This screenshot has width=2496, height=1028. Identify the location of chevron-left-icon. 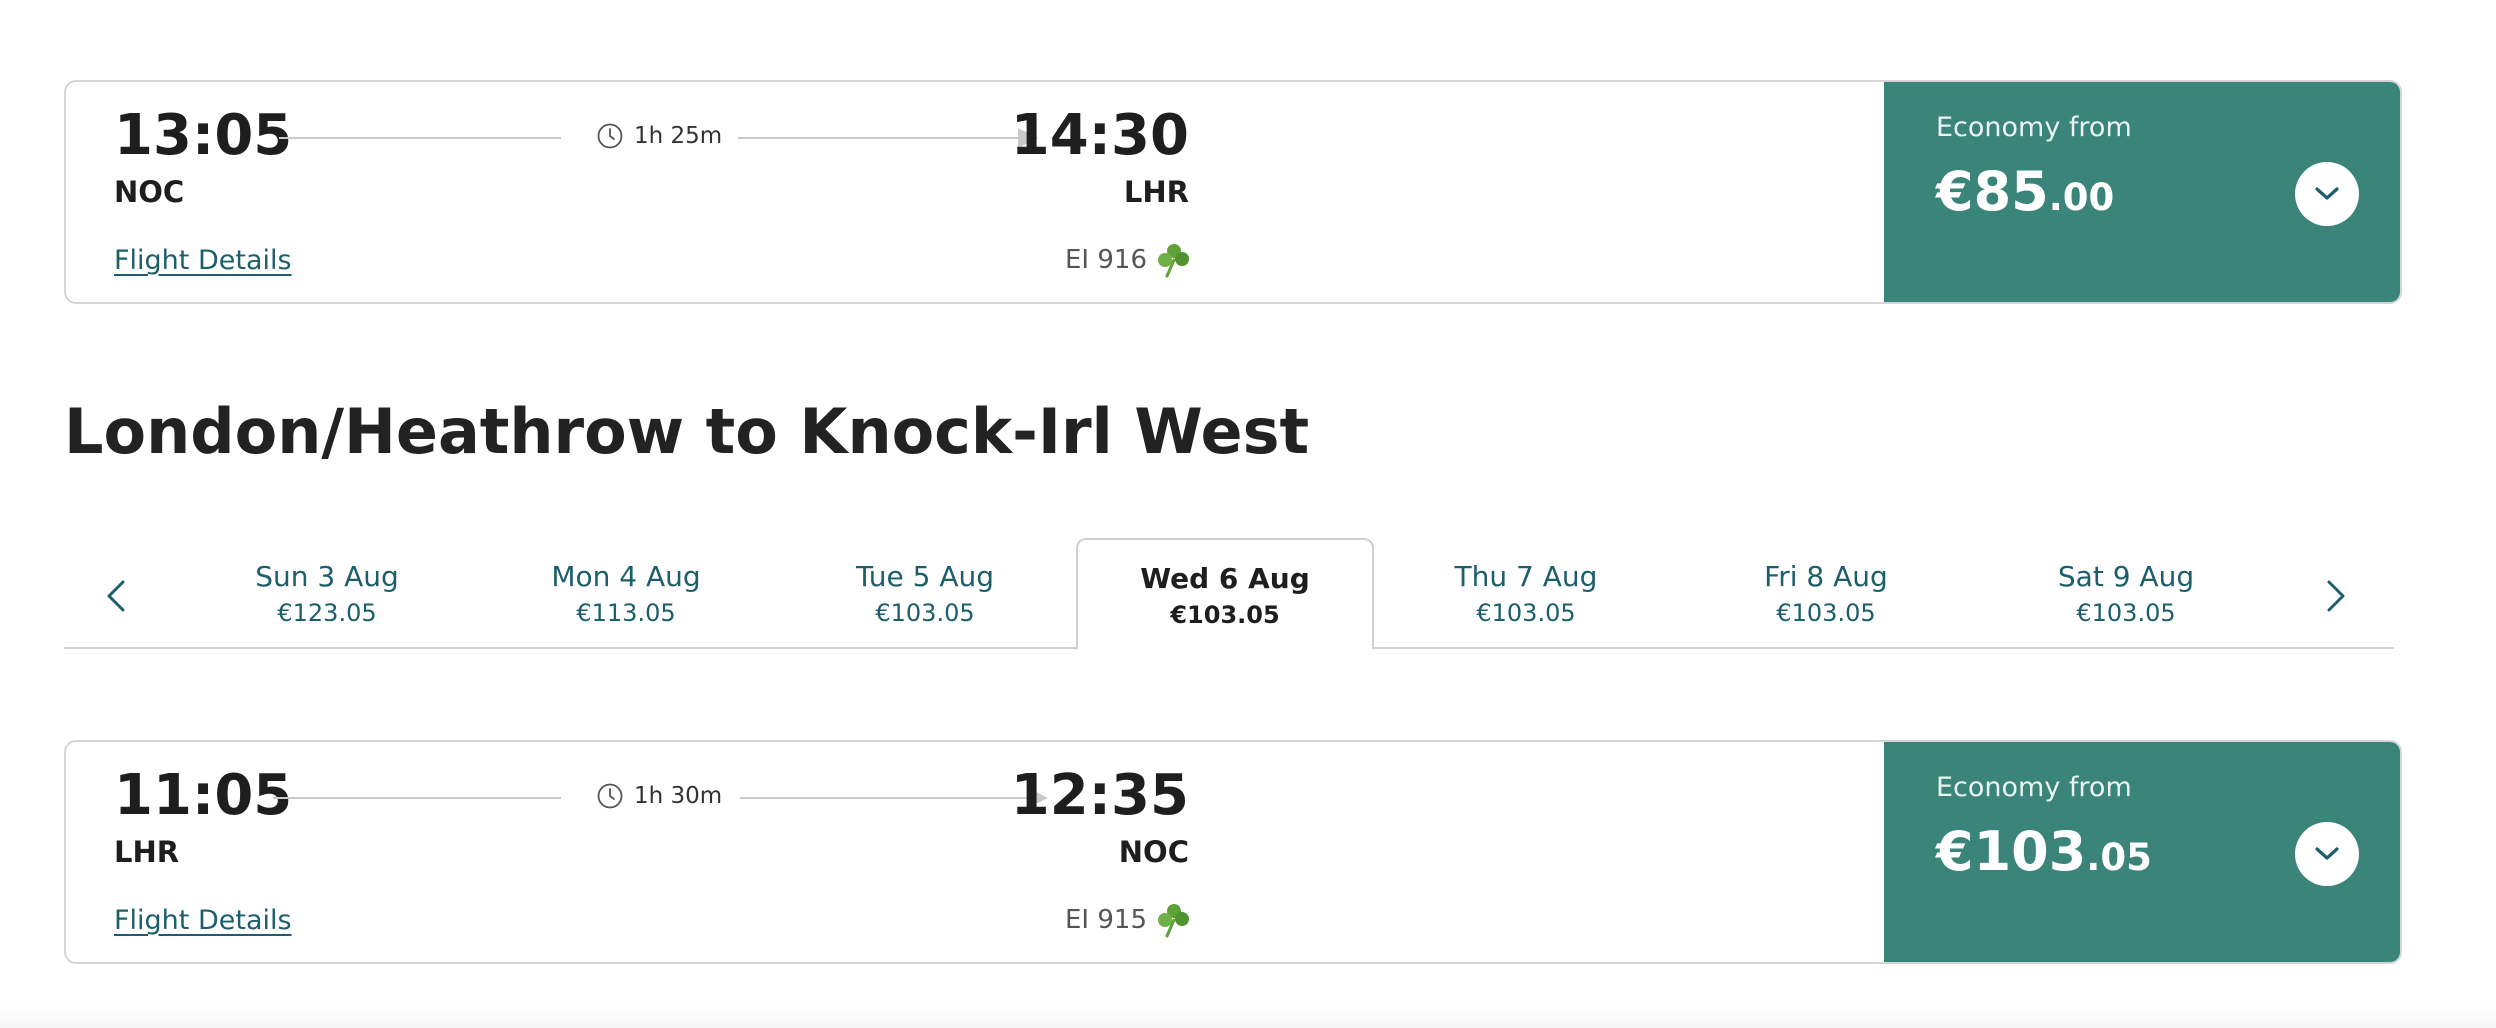
(118, 596).